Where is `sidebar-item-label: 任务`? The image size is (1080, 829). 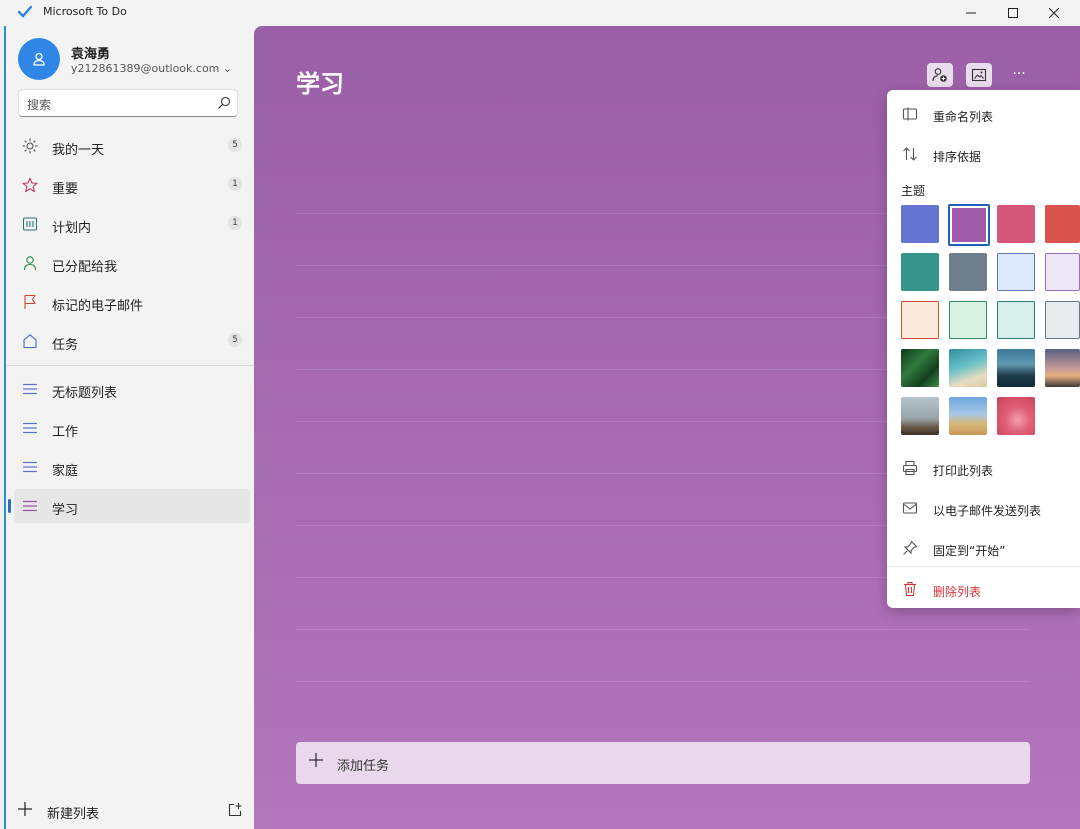
sidebar-item-label: 任务 is located at coordinates (65, 345).